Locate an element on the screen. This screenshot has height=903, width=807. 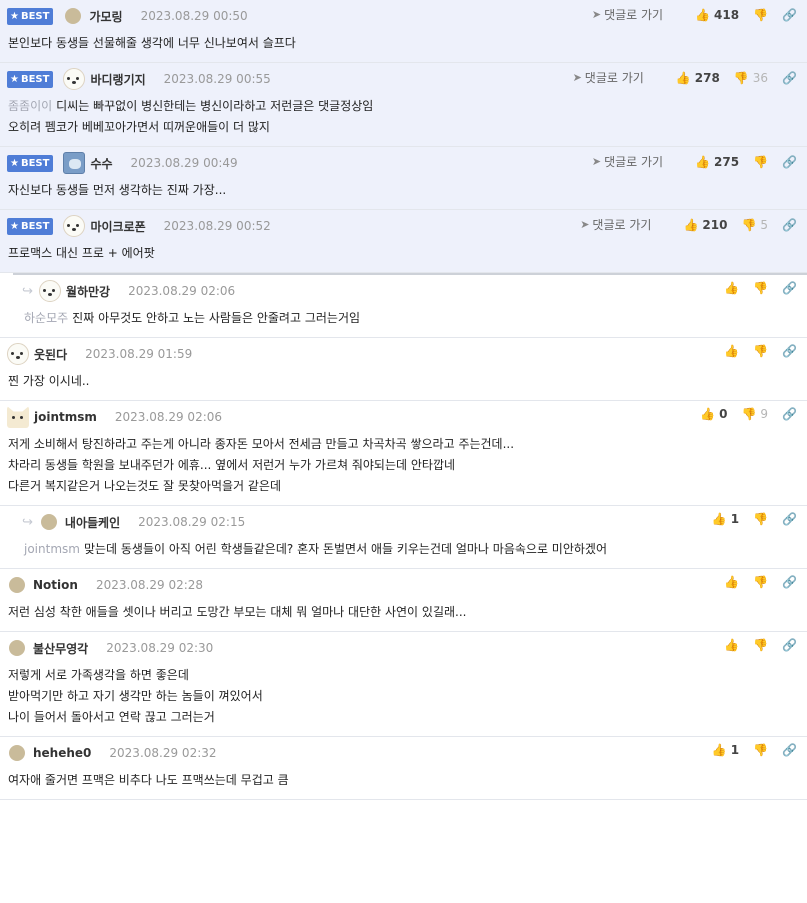
comment-text: 받아먹기만 하고 자기 생각만 하는 놈들이 껴있어서 is located at coordinates (135, 696).